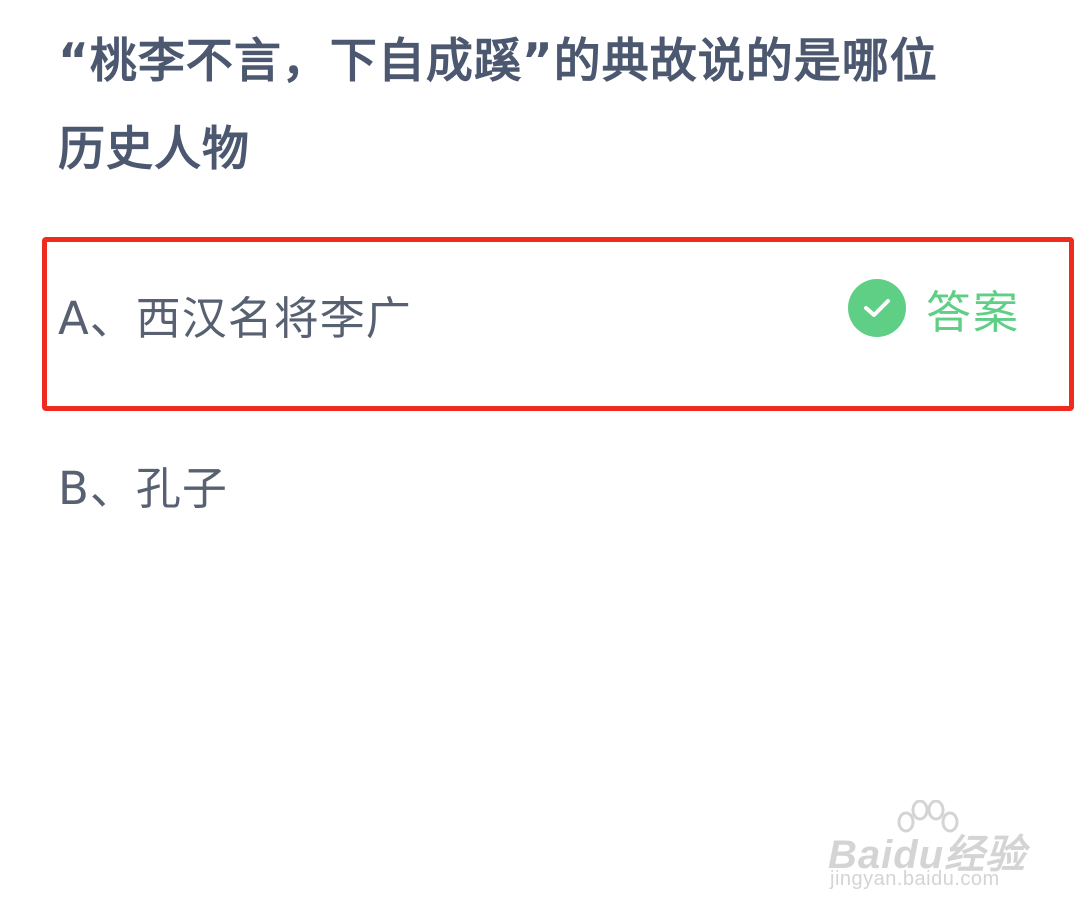  I want to click on watermark: Baidu经验 jingyan.baidu.com, so click(938, 850).